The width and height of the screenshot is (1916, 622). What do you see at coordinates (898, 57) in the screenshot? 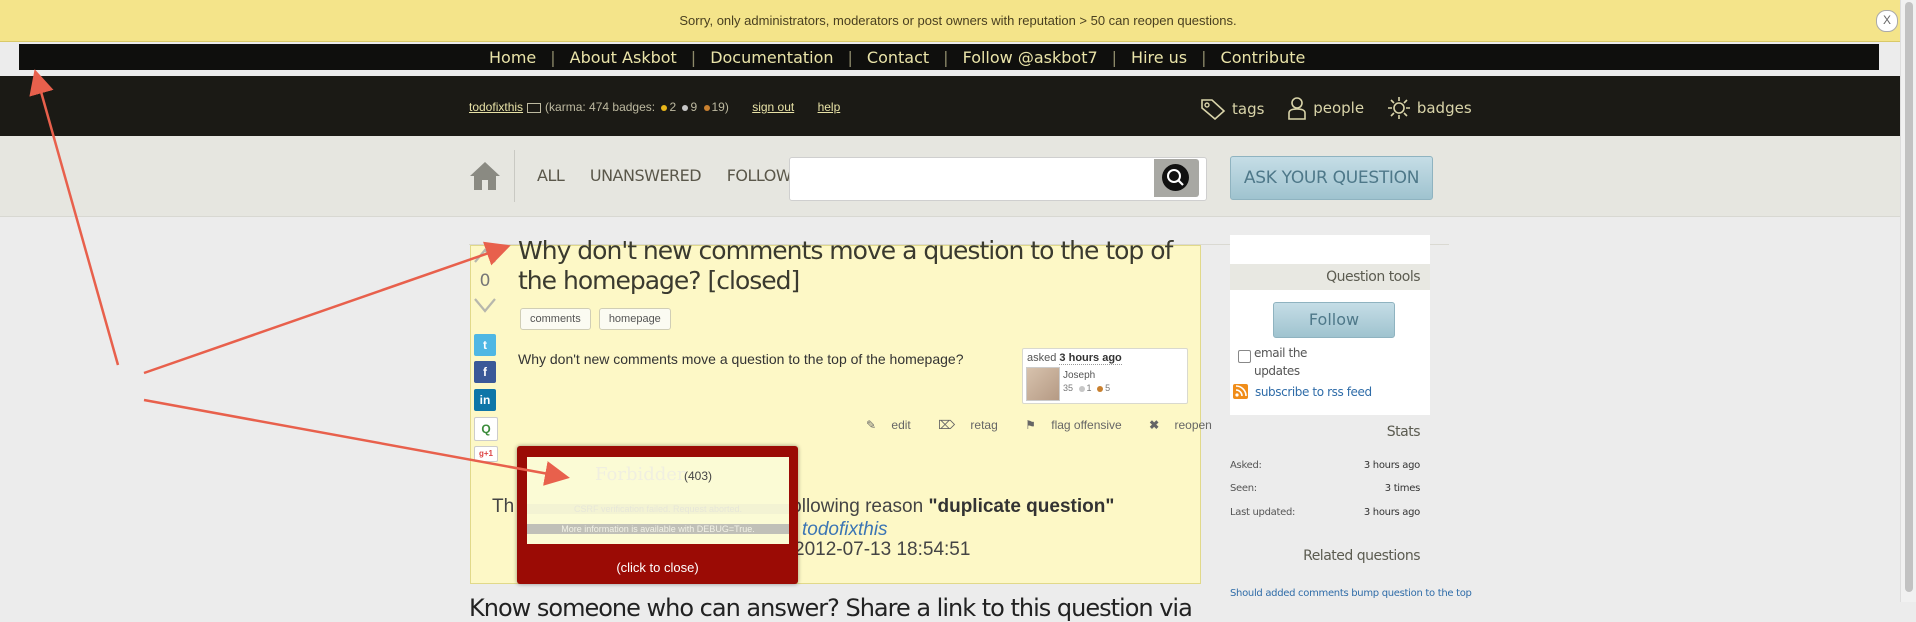
I see `nav-contact-link: Contact` at bounding box center [898, 57].